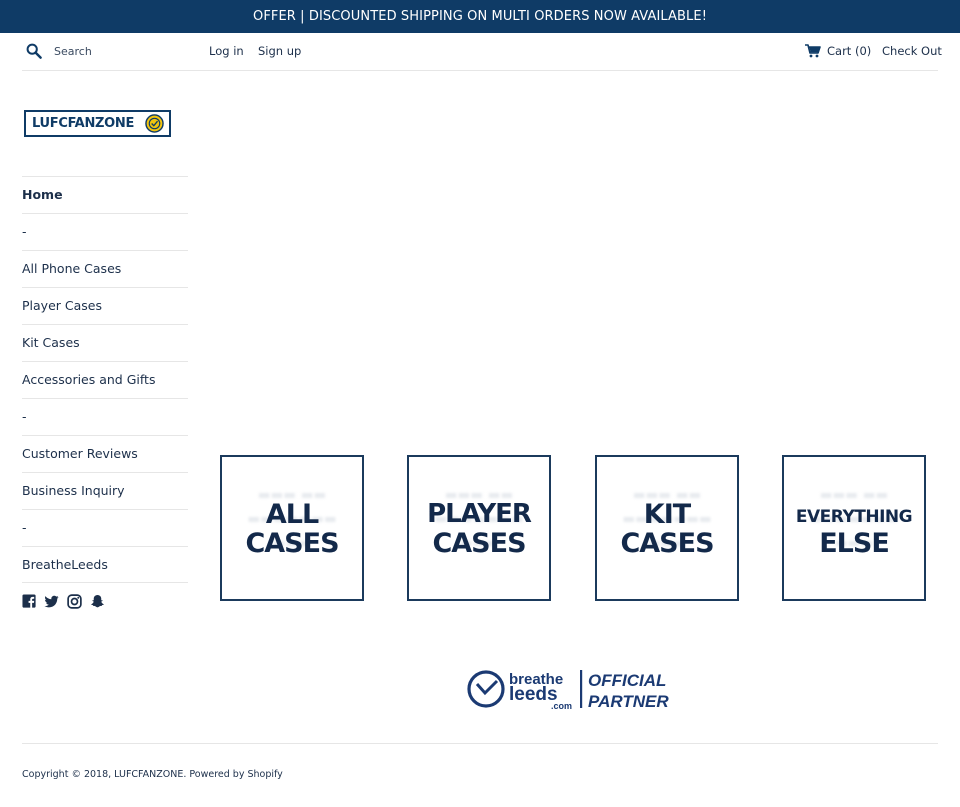 The image size is (960, 807). What do you see at coordinates (105, 194) in the screenshot?
I see `sidebar-item-home: Home` at bounding box center [105, 194].